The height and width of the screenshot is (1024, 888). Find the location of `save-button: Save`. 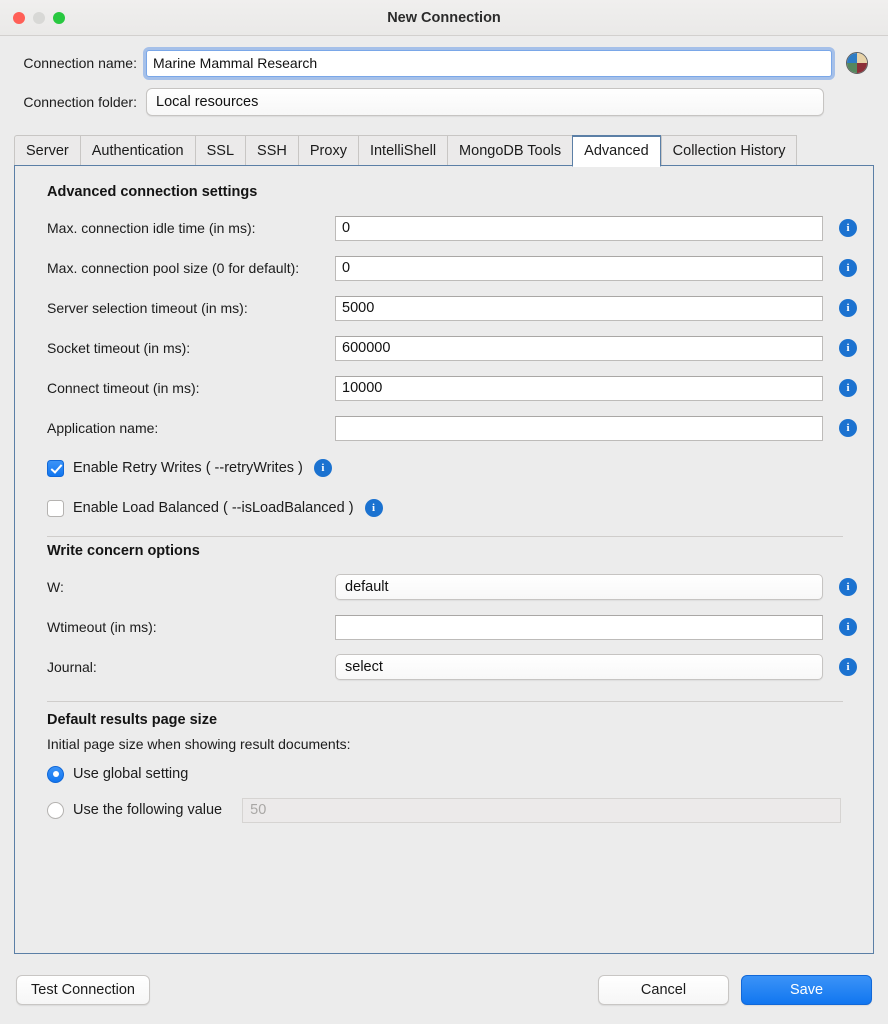

save-button: Save is located at coordinates (806, 989).